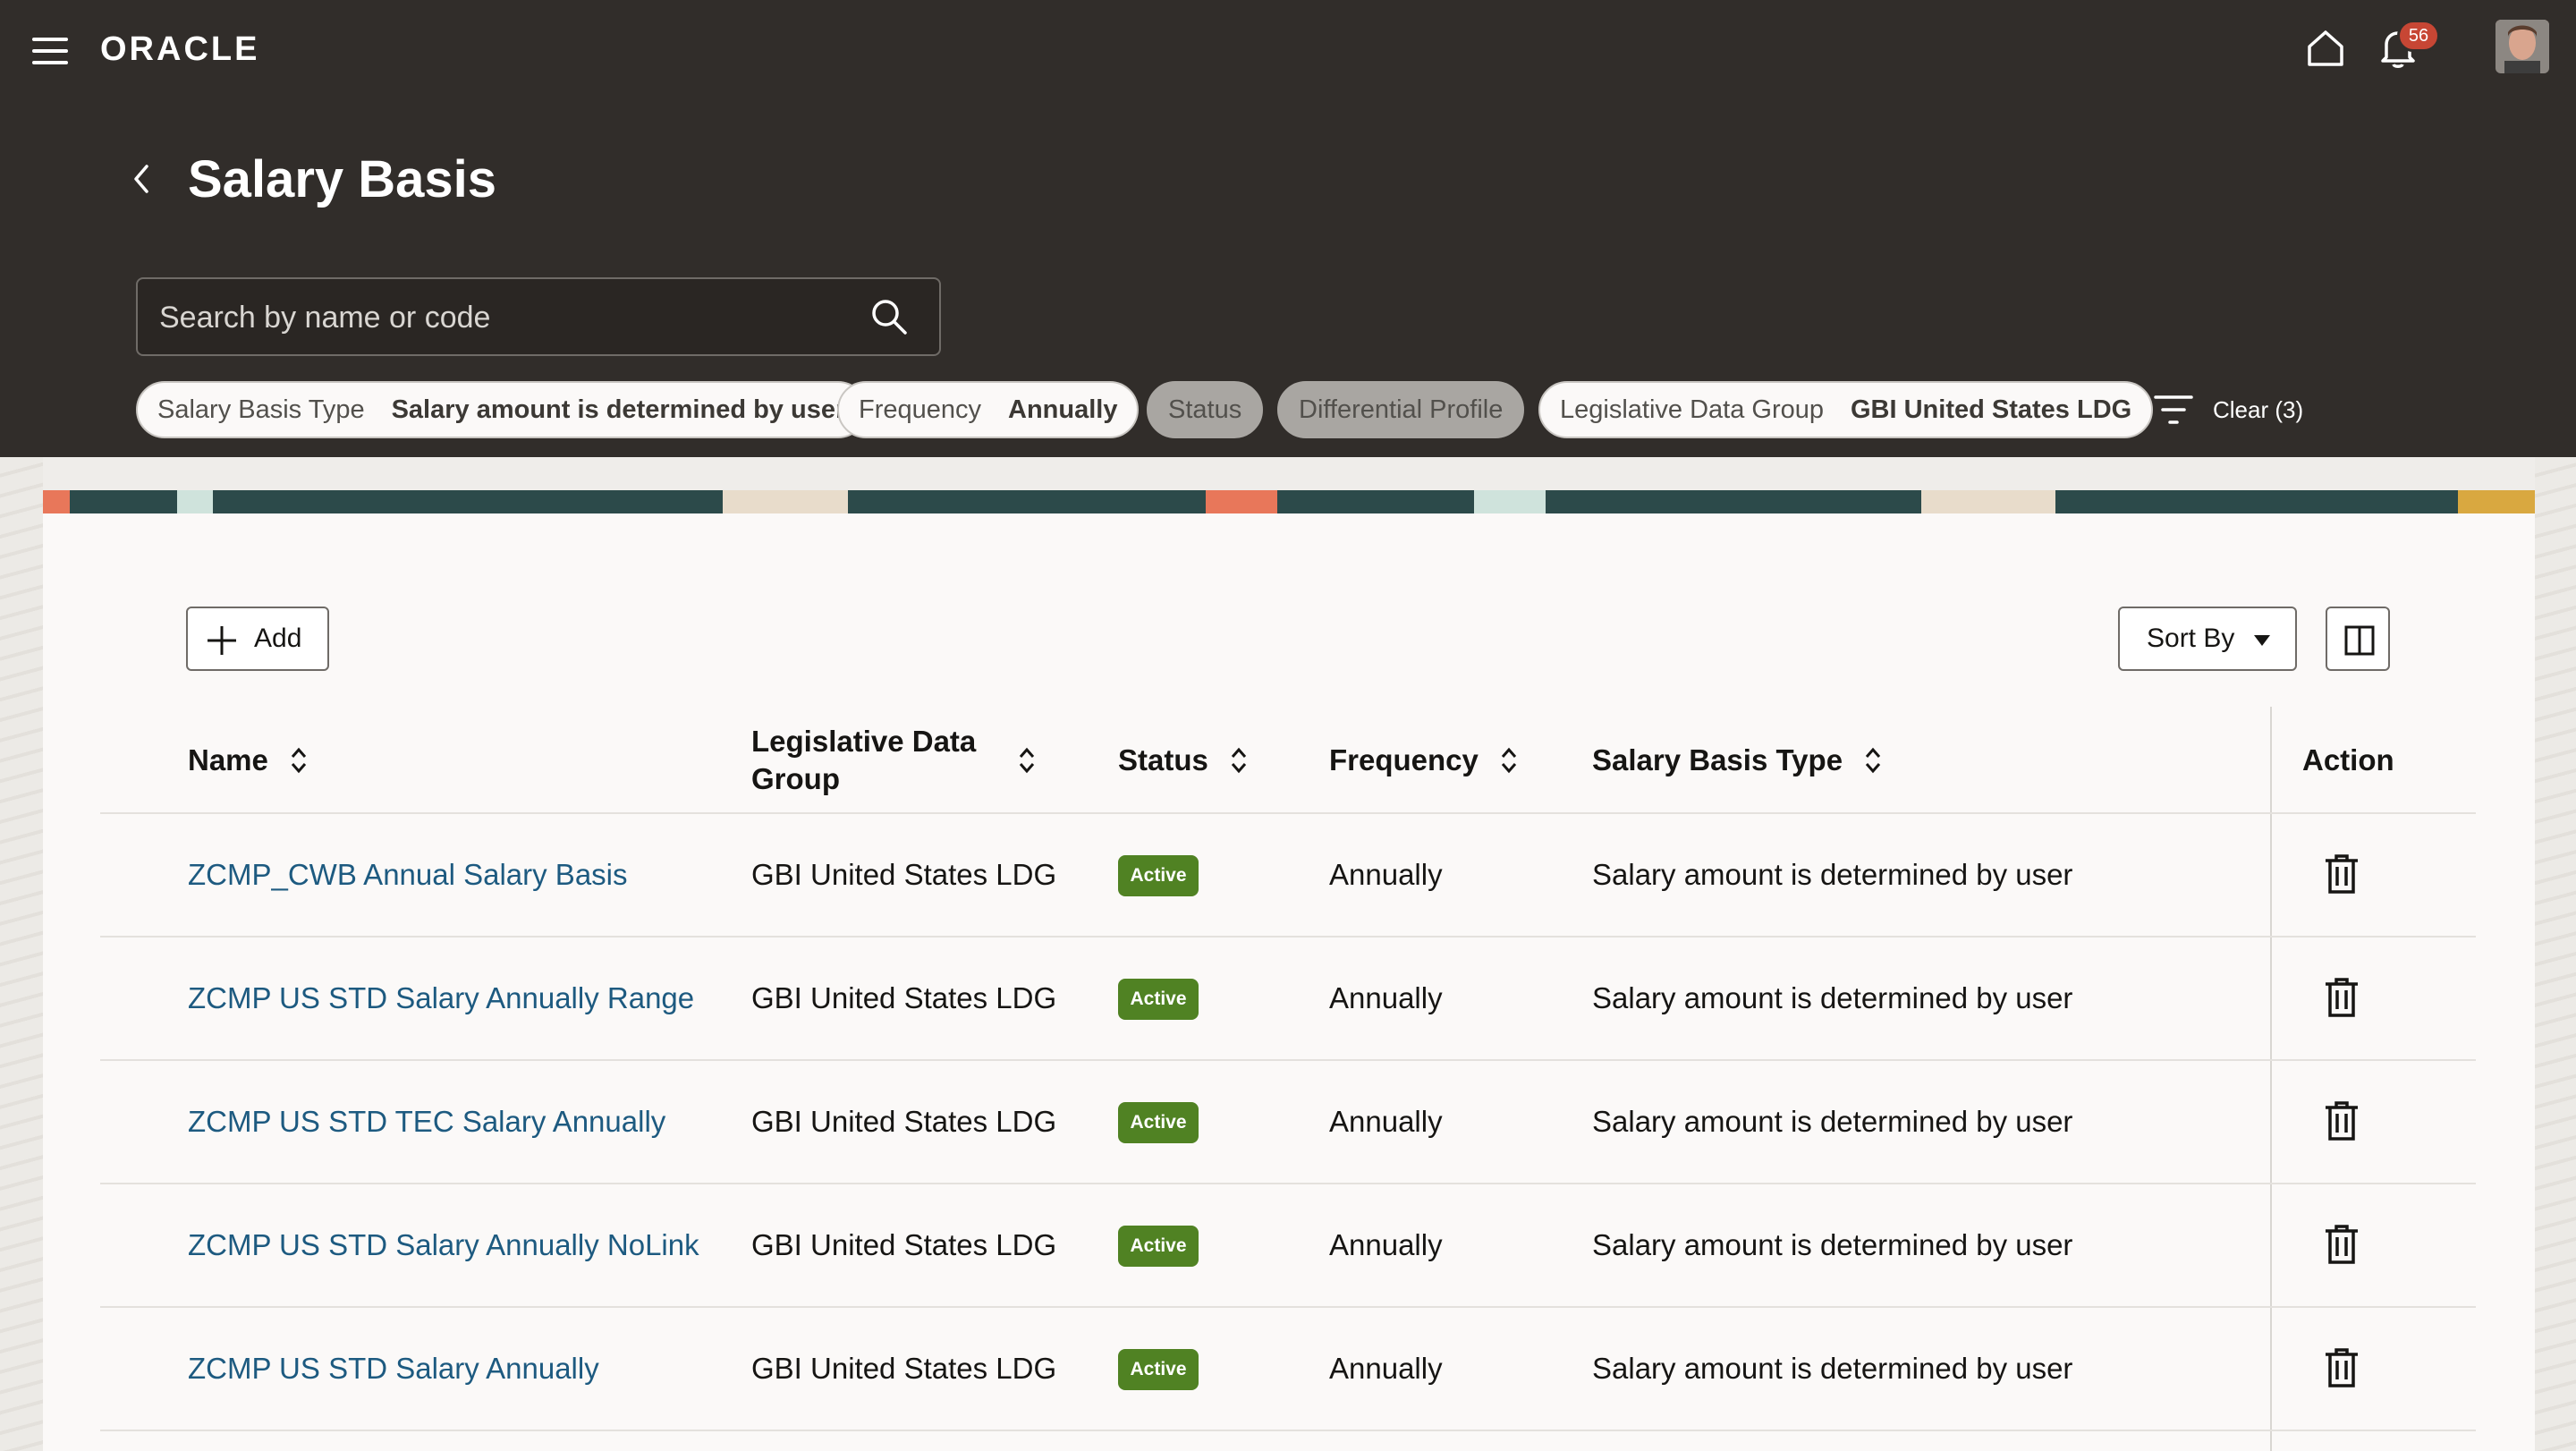 Image resolution: width=2576 pixels, height=1451 pixels. I want to click on column-layout-button, so click(2358, 639).